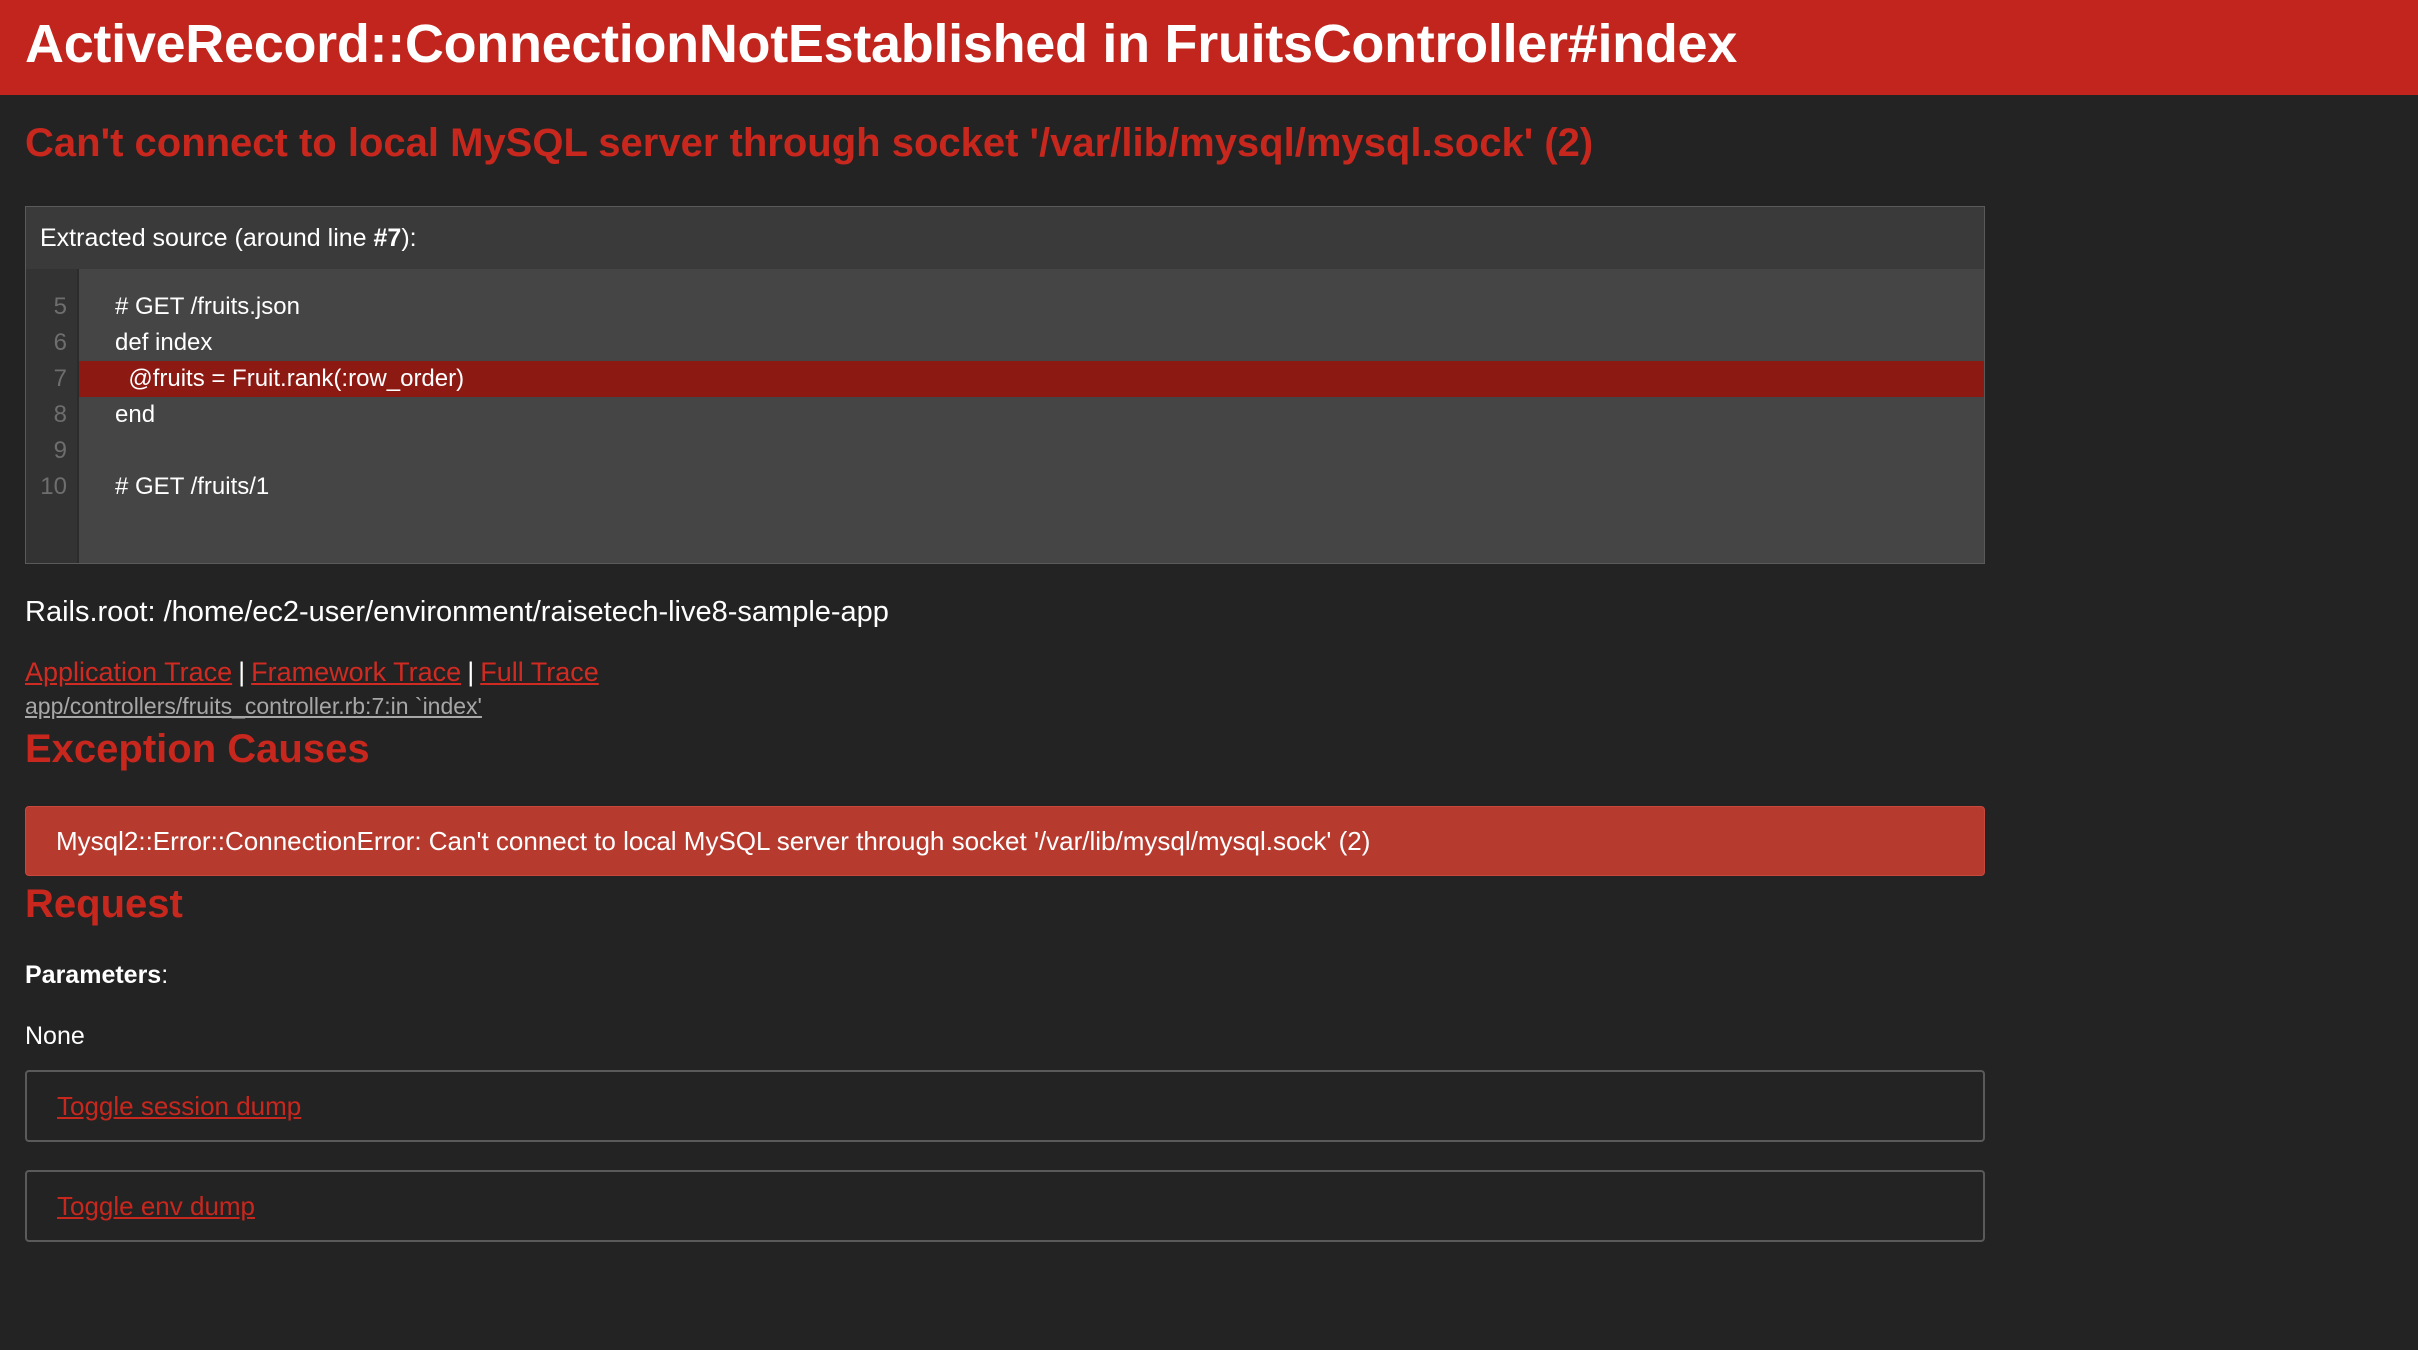  I want to click on code-line-highlighted: @fruits = Fruit.rank(:row_order), so click(1031, 379).